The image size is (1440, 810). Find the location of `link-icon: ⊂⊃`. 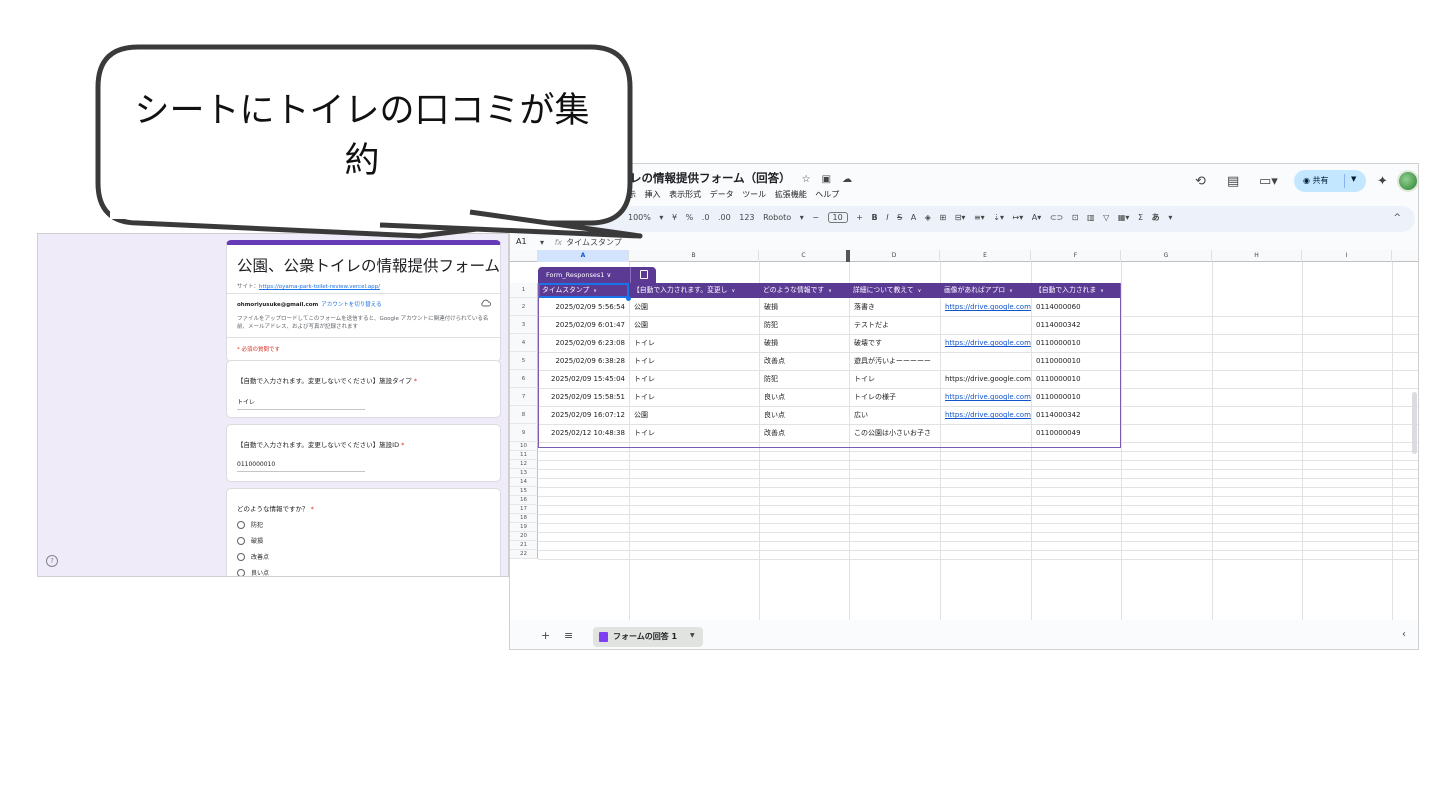

link-icon: ⊂⊃ is located at coordinates (1056, 217).